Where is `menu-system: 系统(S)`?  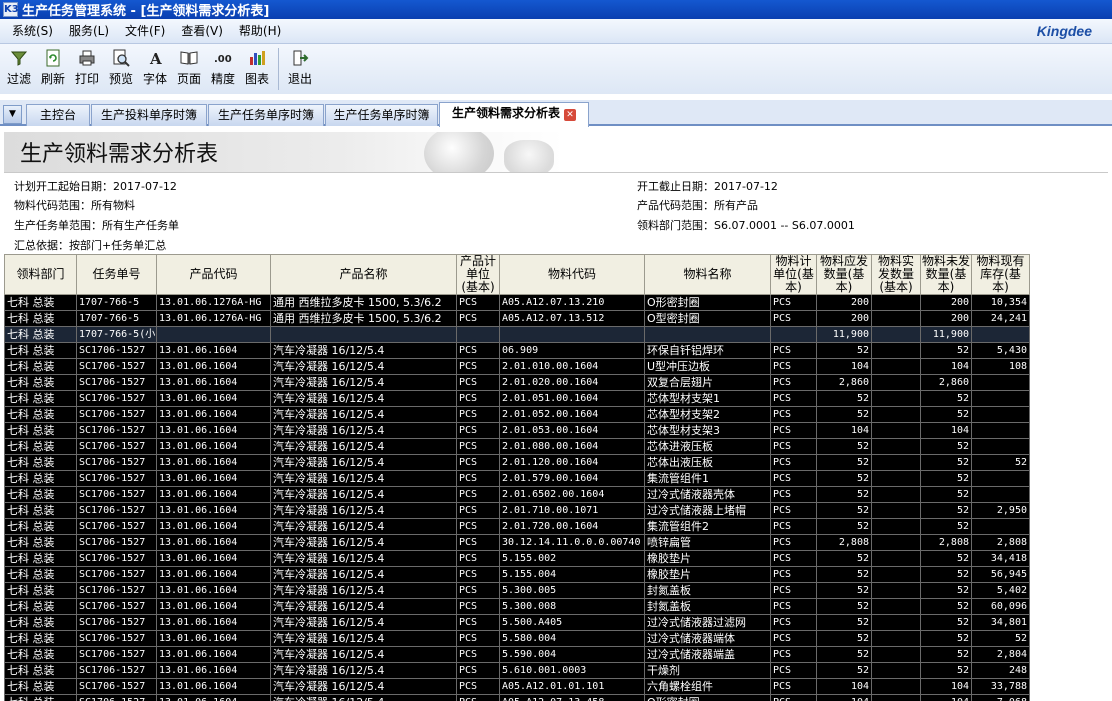 menu-system: 系统(S) is located at coordinates (32, 31).